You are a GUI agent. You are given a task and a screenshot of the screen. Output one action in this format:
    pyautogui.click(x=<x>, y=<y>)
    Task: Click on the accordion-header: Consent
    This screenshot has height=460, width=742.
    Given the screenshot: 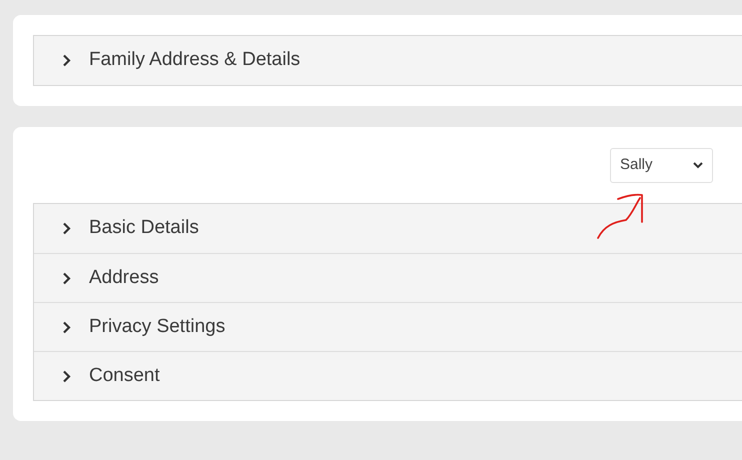 What is the action you would take?
    pyautogui.click(x=388, y=375)
    